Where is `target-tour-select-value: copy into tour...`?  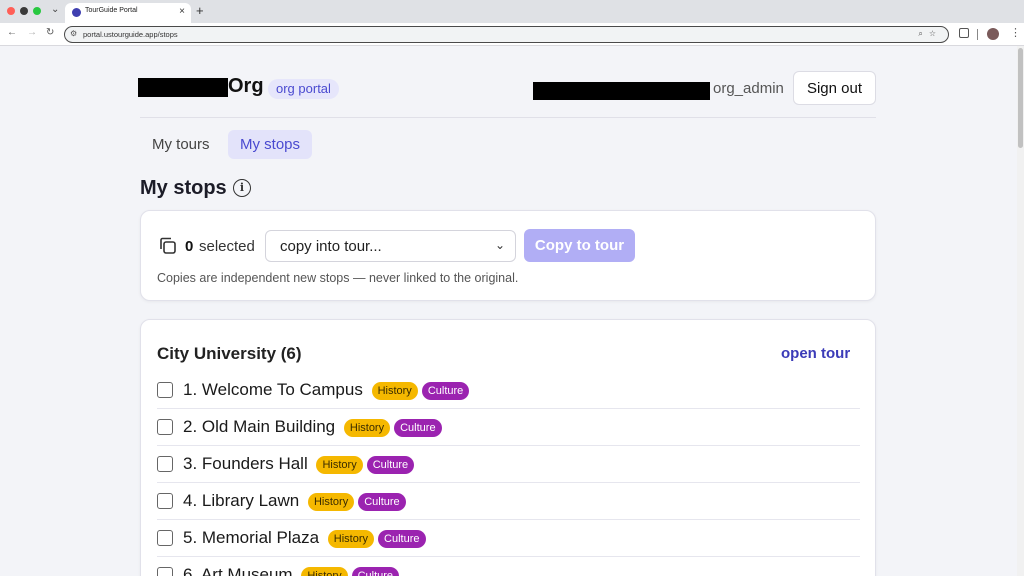
target-tour-select-value: copy into tour... is located at coordinates (331, 246).